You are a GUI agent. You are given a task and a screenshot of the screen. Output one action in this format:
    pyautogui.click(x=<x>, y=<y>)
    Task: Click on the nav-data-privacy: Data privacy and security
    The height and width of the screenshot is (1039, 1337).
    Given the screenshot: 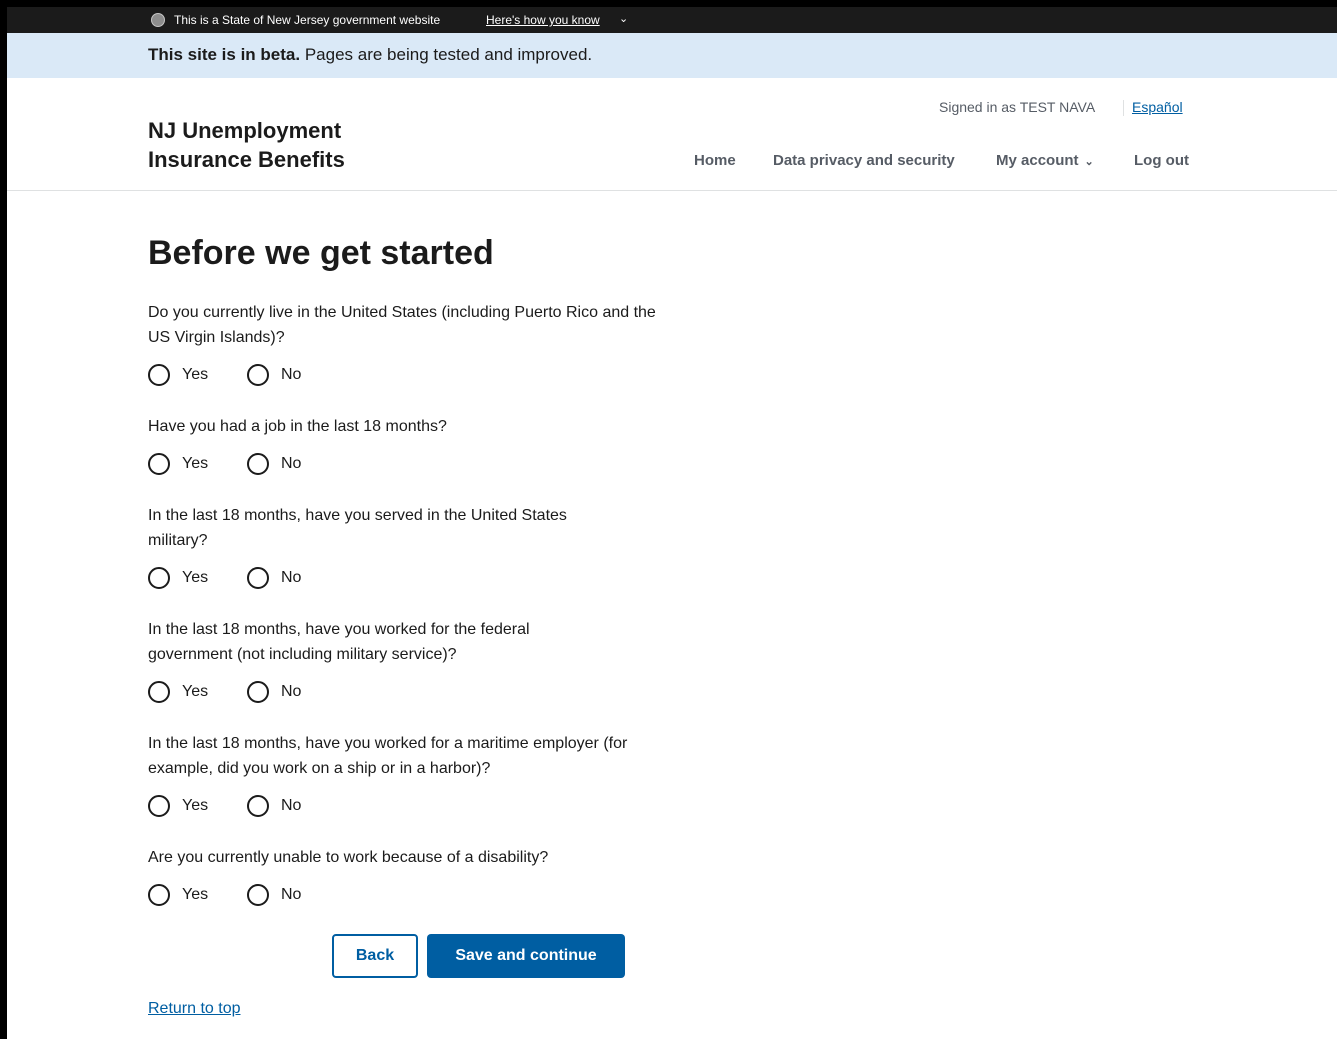 What is the action you would take?
    pyautogui.click(x=864, y=160)
    